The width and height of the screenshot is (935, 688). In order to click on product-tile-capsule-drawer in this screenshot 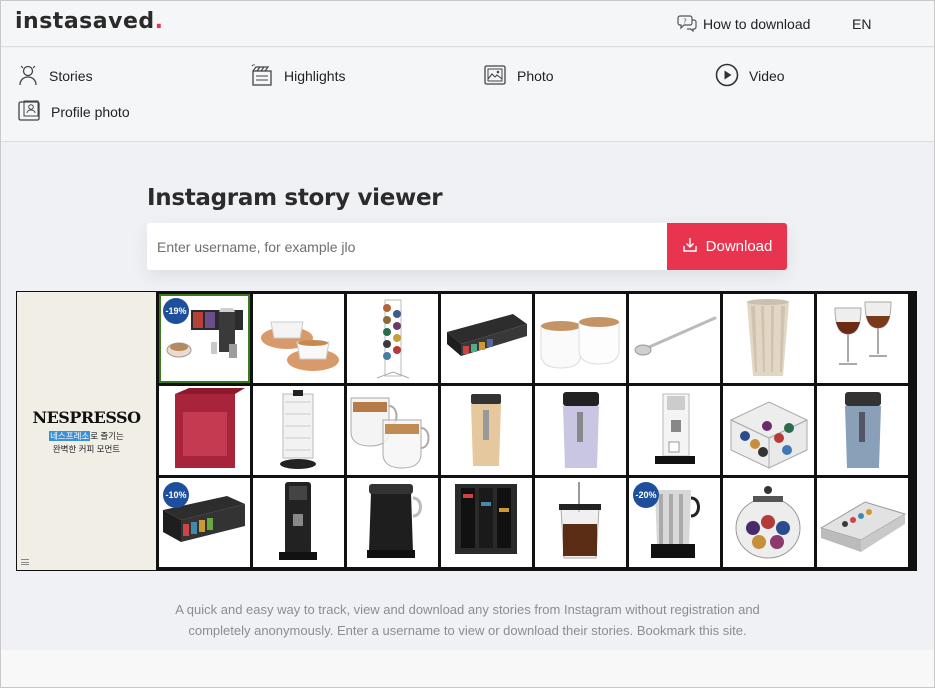, I will do `click(862, 522)`.